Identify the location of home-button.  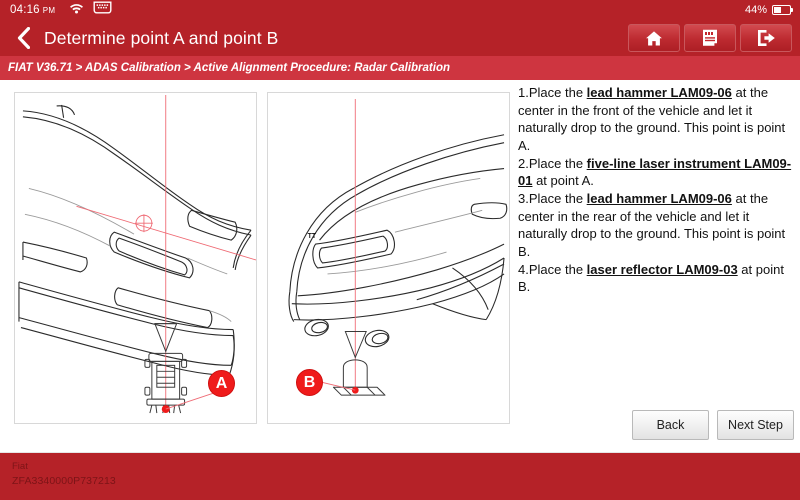
(654, 38).